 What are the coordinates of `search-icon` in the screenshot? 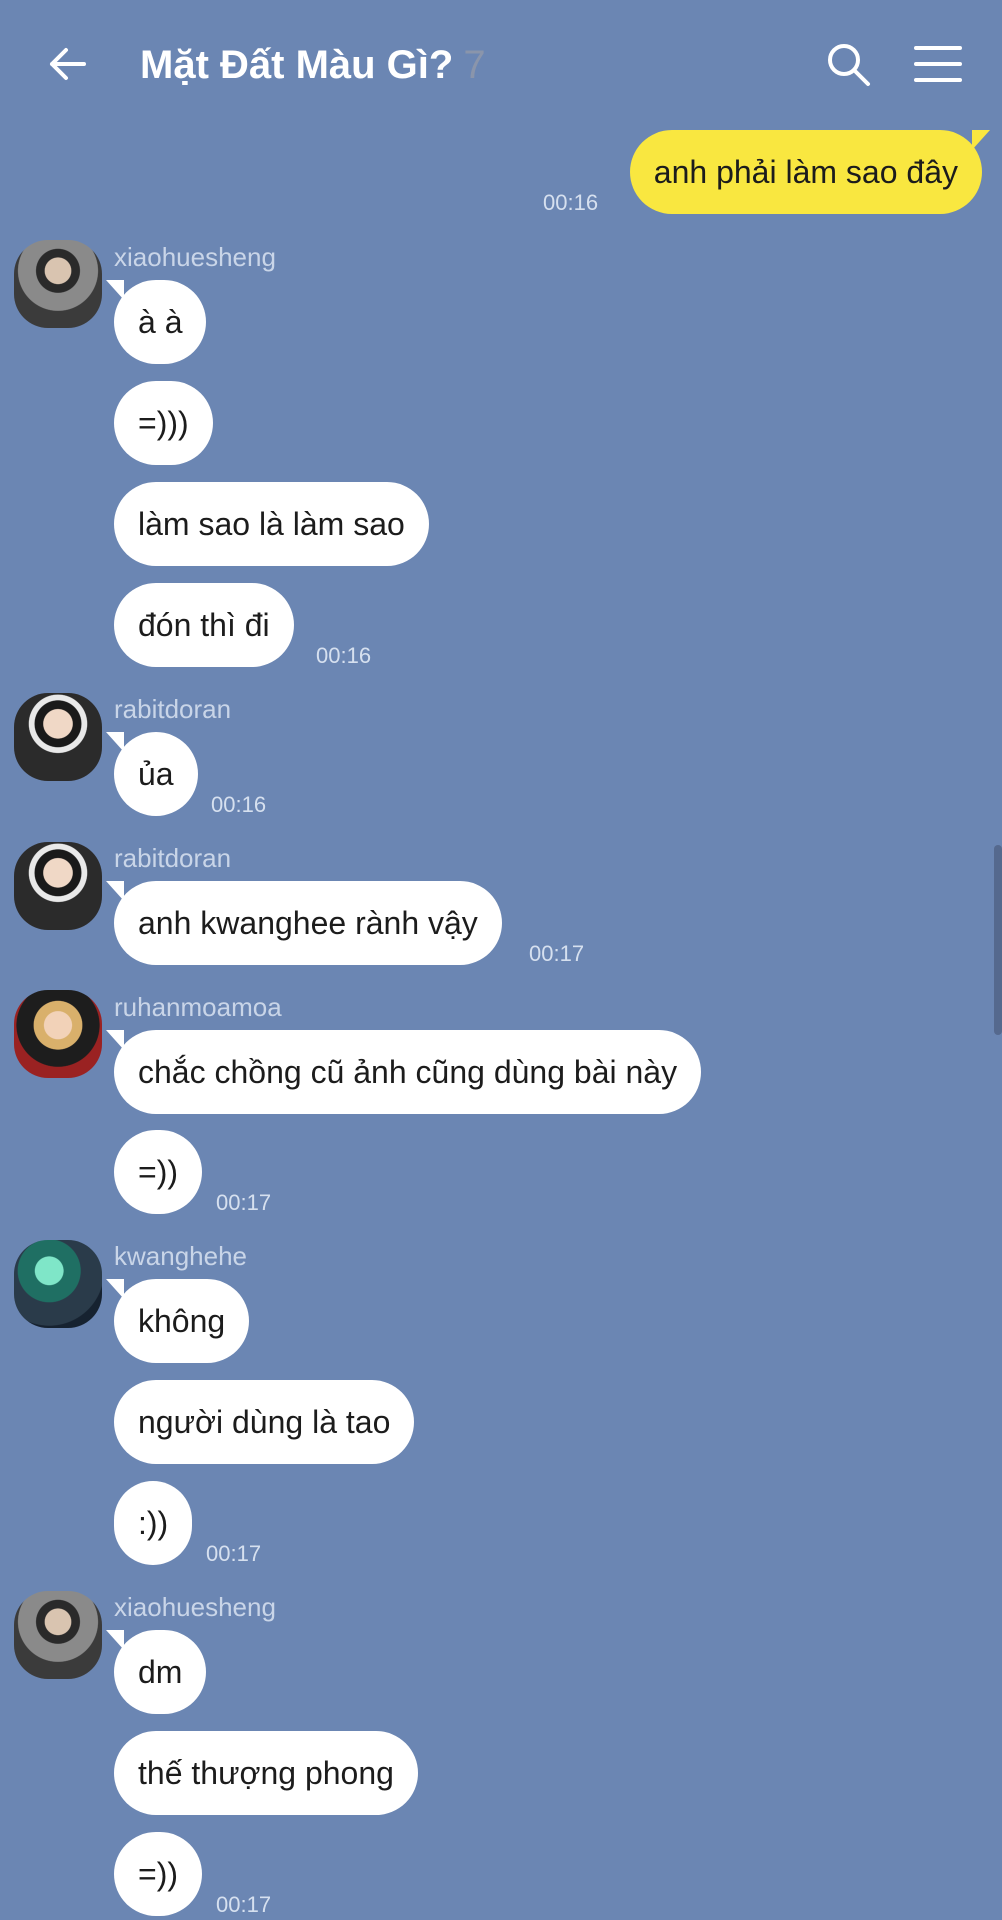 It's located at (848, 64).